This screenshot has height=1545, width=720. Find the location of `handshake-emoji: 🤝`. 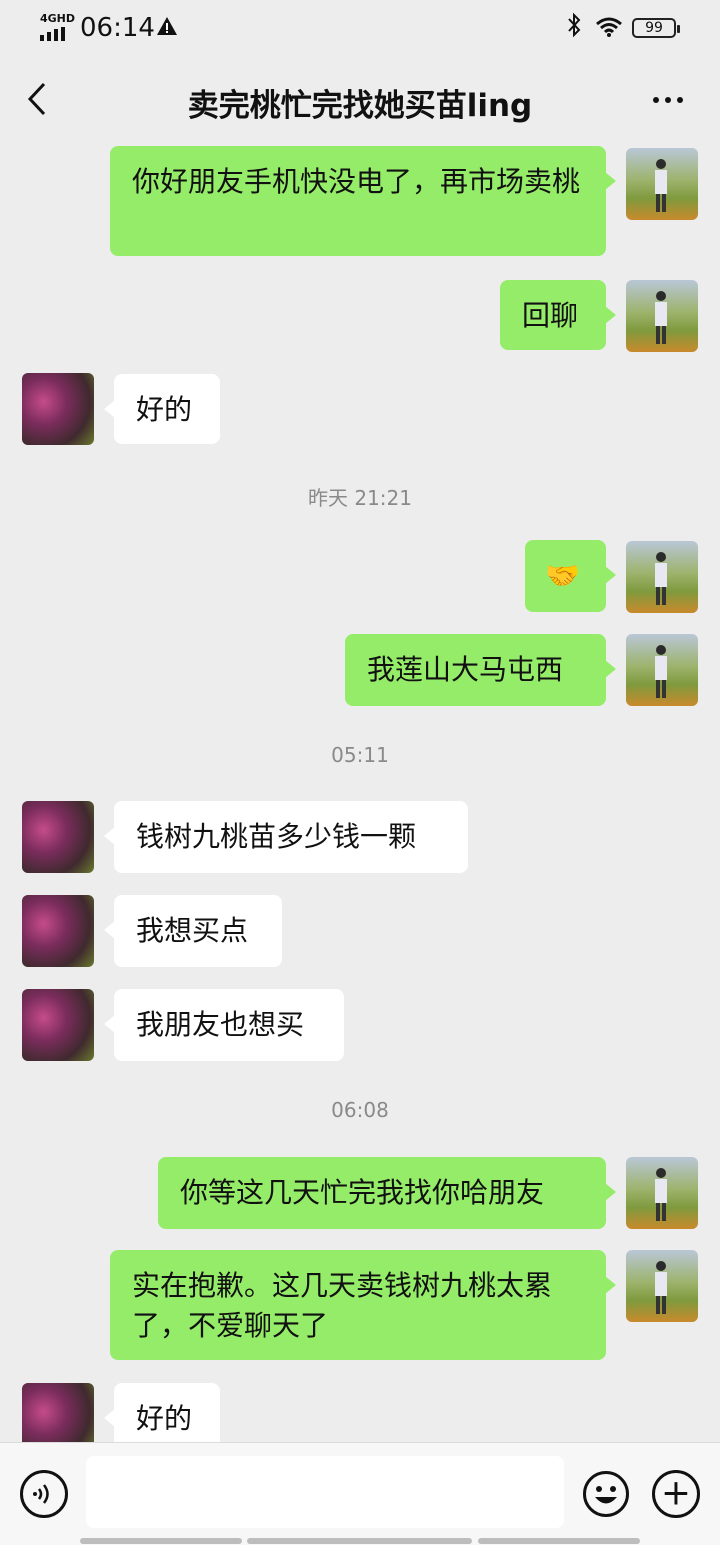

handshake-emoji: 🤝 is located at coordinates (562, 575).